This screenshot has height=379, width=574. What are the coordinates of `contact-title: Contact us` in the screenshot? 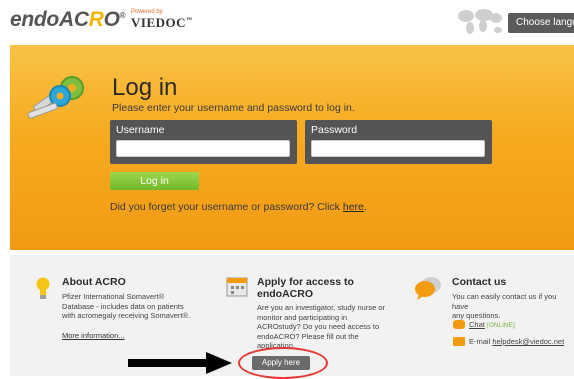 It's located at (479, 282).